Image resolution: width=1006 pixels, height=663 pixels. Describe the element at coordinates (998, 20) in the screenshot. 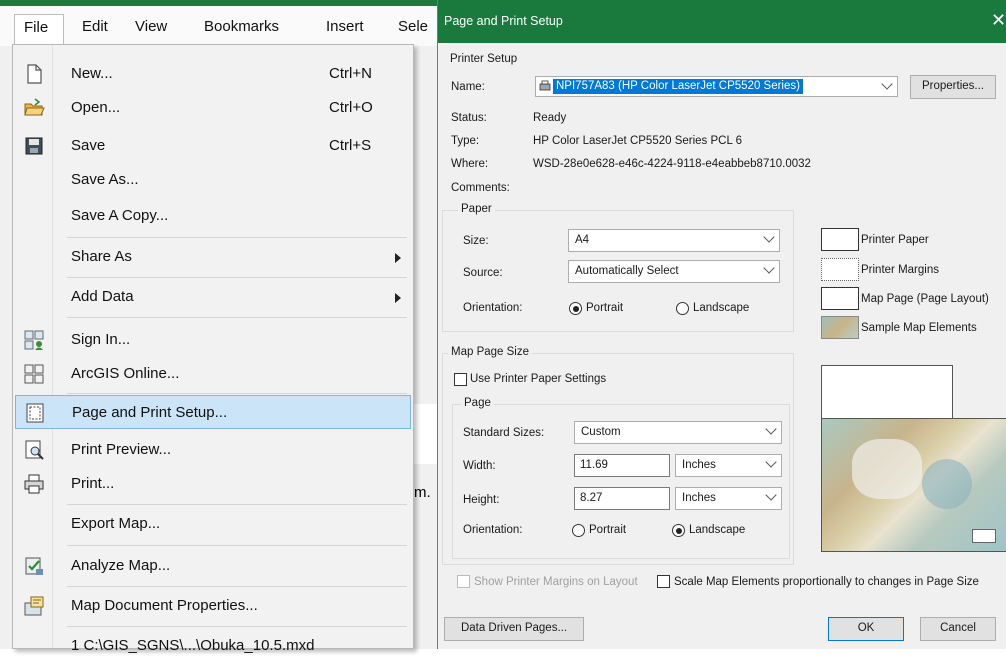

I see `close-icon: ✕` at that location.